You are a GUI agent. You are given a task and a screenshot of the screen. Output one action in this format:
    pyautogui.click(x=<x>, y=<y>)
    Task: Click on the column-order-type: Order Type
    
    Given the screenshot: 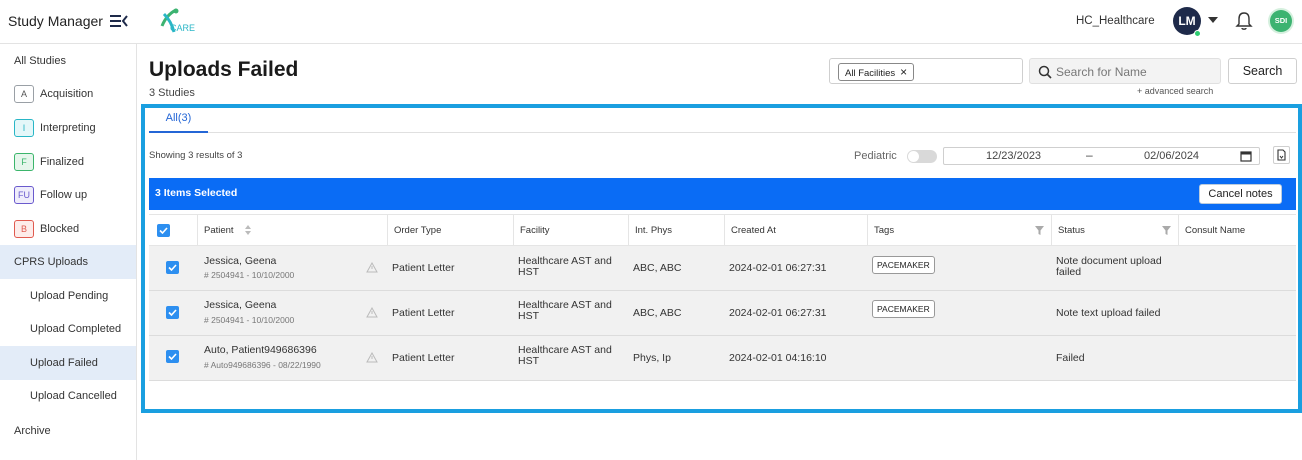 What is the action you would take?
    pyautogui.click(x=450, y=230)
    